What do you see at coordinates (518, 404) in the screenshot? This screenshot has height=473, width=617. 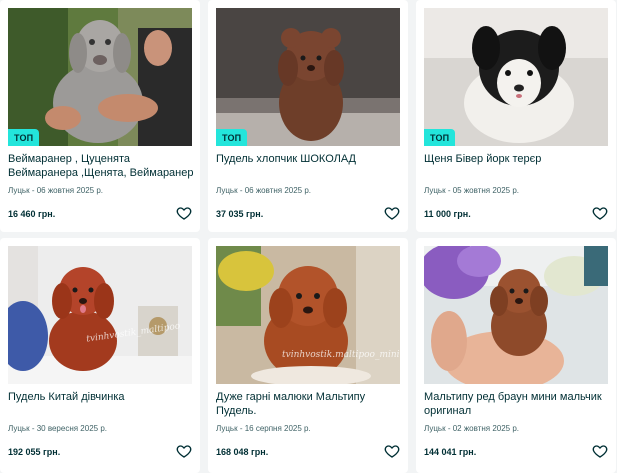 I see `listing-title: Мальтипу ред браун мини мальчик оригинал` at bounding box center [518, 404].